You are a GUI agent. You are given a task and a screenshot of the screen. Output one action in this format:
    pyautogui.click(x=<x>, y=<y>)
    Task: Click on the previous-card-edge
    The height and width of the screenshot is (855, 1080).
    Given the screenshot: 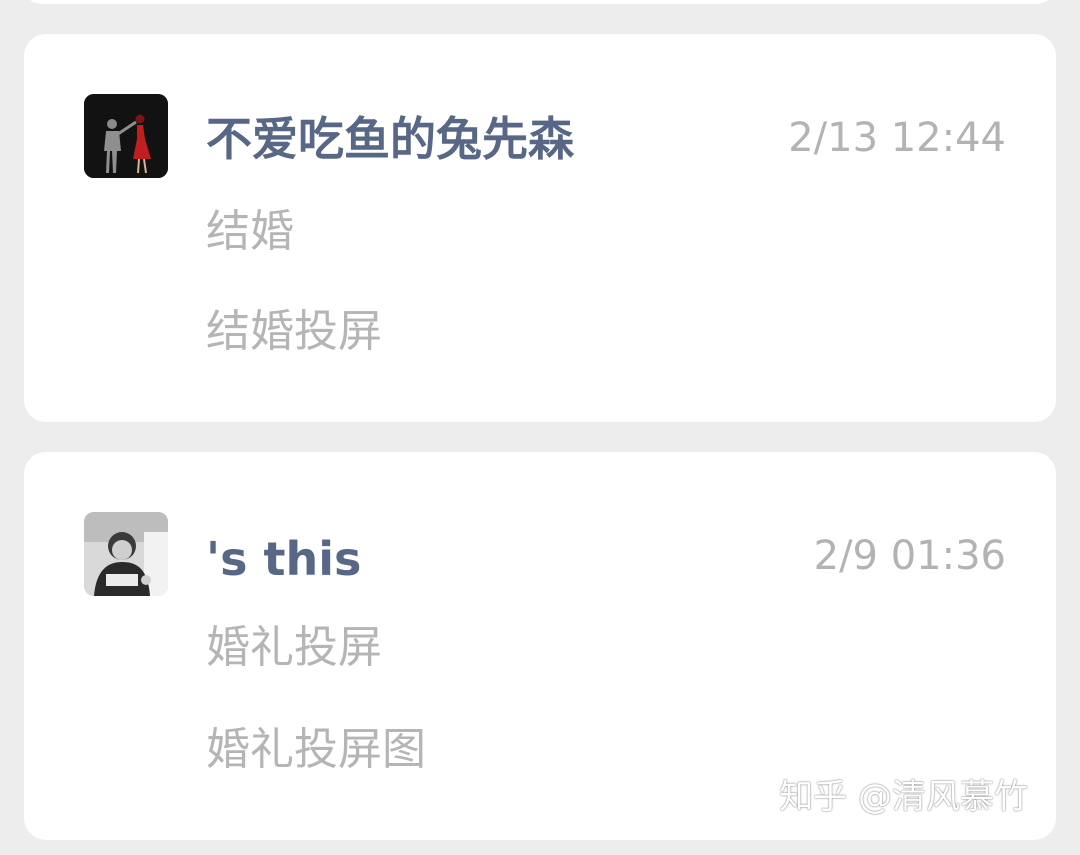 What is the action you would take?
    pyautogui.click(x=539, y=2)
    